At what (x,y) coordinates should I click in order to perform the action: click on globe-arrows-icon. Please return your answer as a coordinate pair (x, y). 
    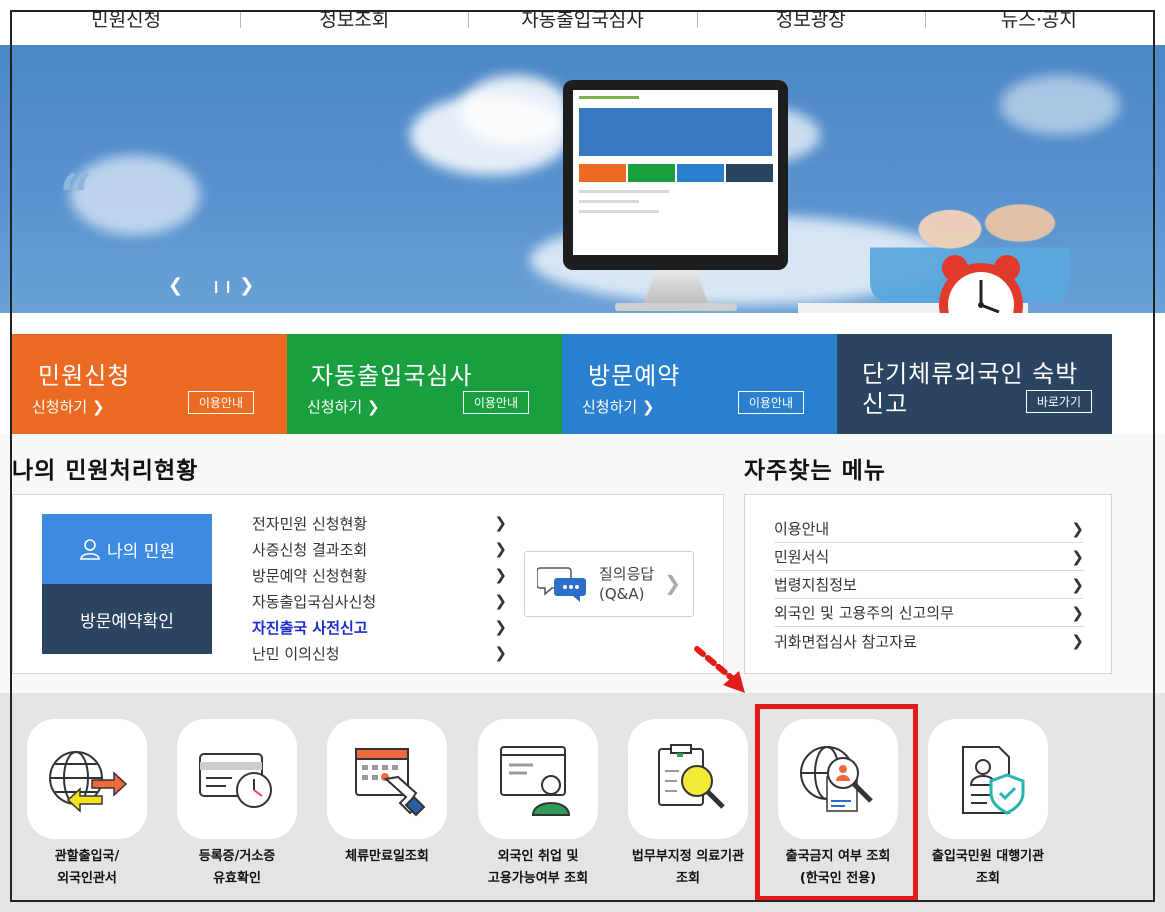
    Looking at the image, I should click on (88, 782).